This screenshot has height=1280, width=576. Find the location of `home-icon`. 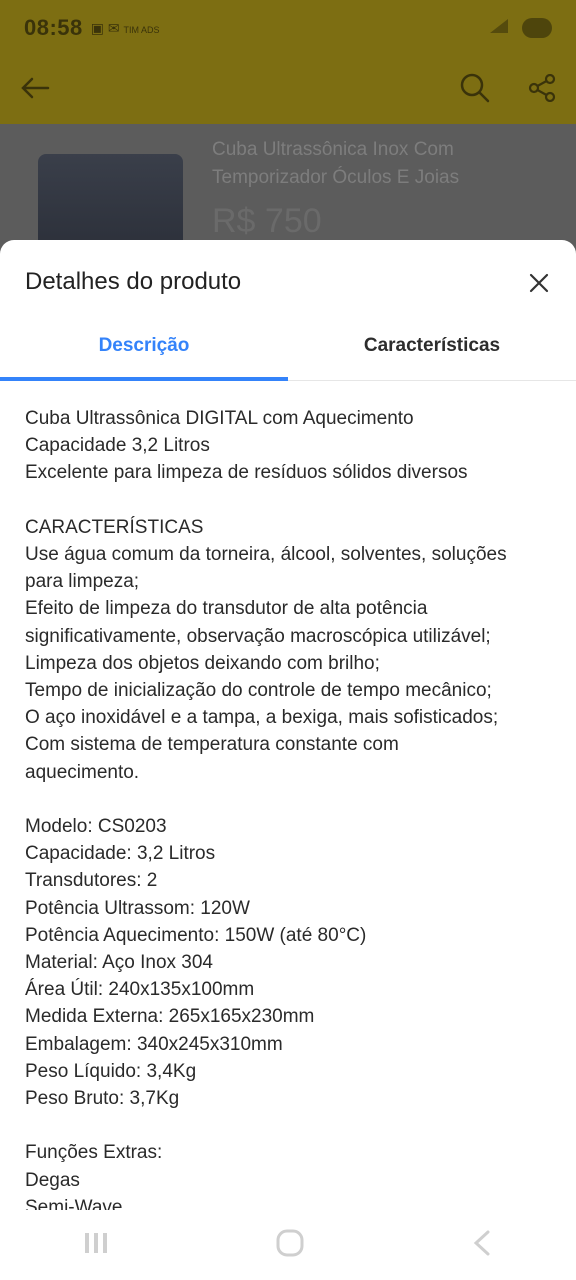

home-icon is located at coordinates (290, 1245).